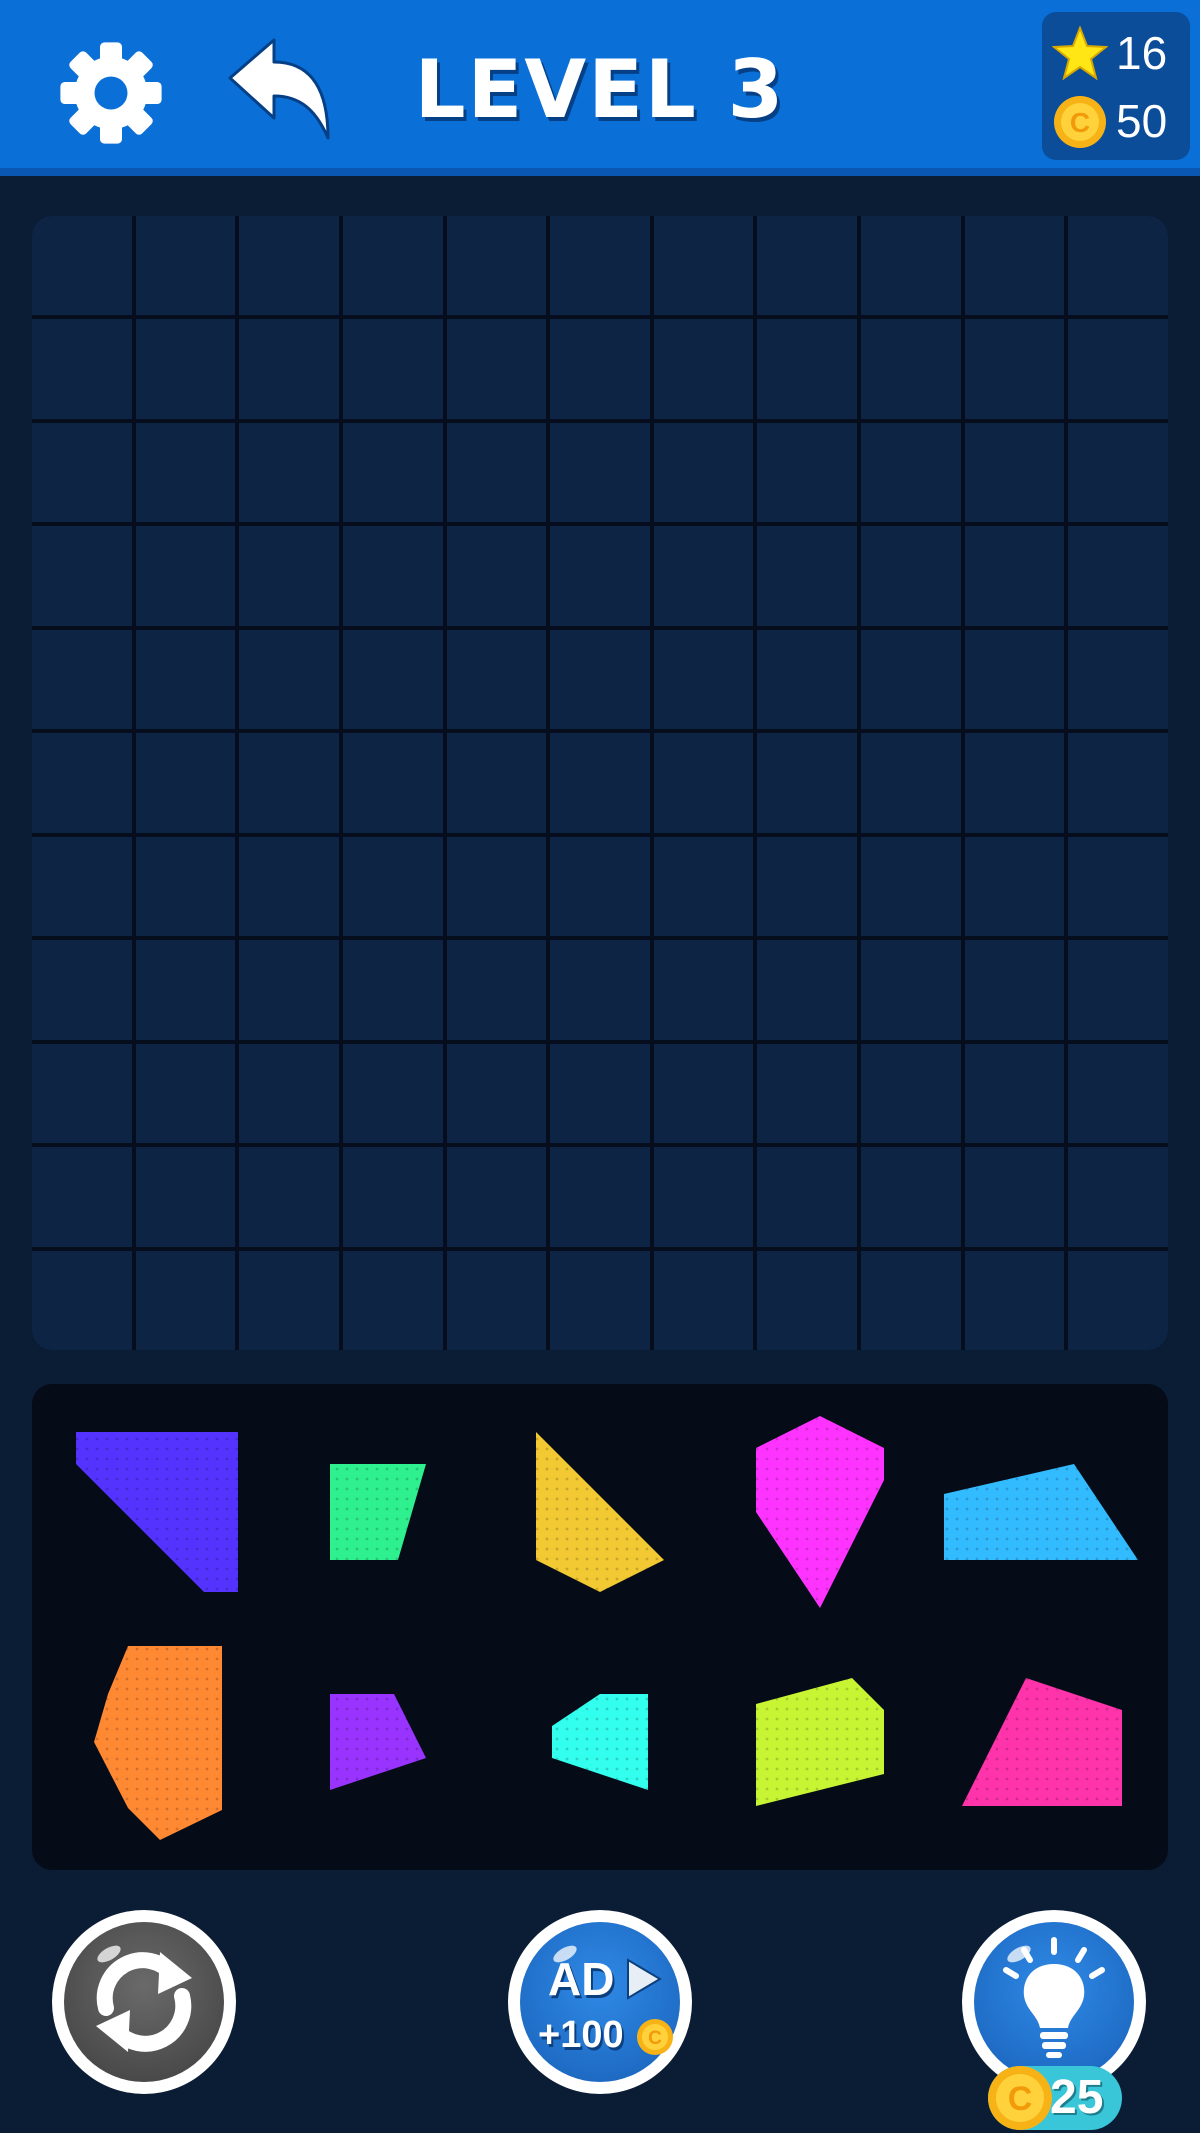 Image resolution: width=1200 pixels, height=2133 pixels. What do you see at coordinates (600, 1742) in the screenshot?
I see `cyan-piece` at bounding box center [600, 1742].